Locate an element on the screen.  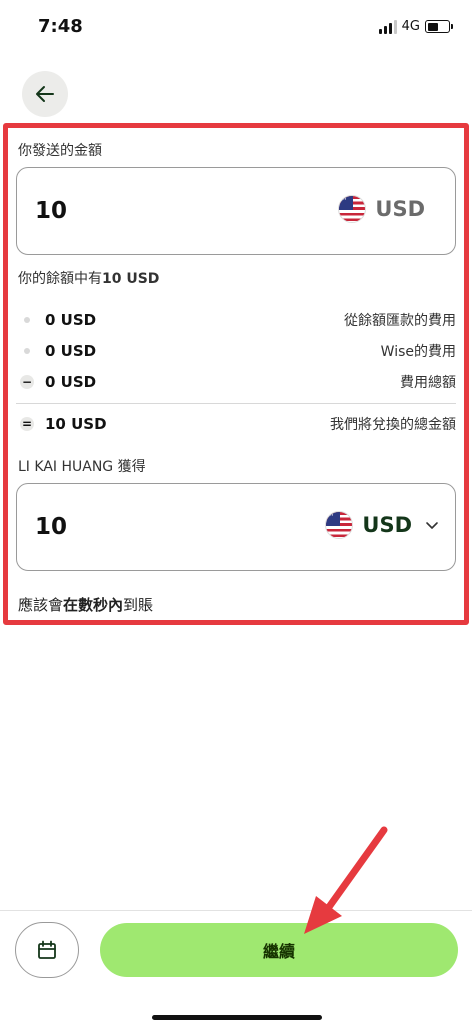
cellular-signal-icon is located at coordinates (387, 26).